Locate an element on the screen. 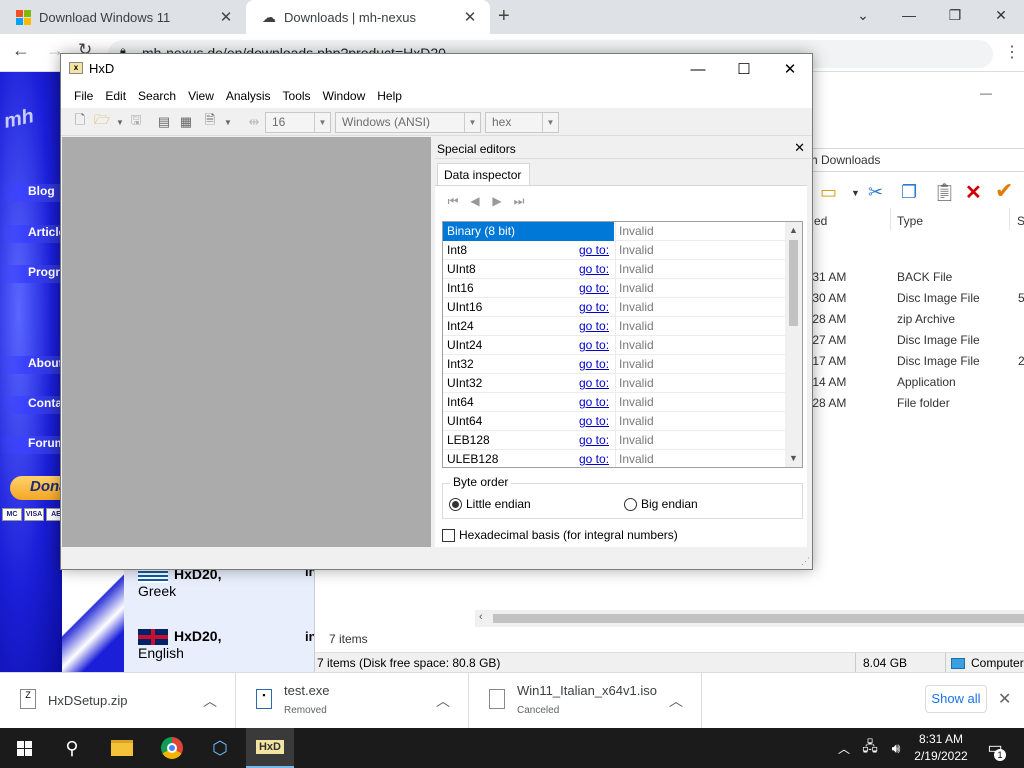  download-item-test-exe: ▪ test.exe Removed ︿ is located at coordinates (352, 701).